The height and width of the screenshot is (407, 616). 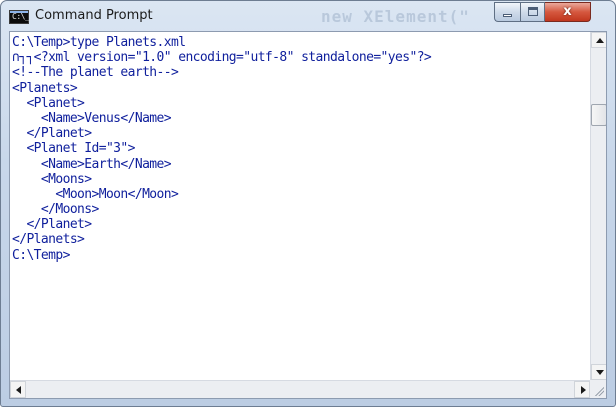 I want to click on maximize-button, so click(x=532, y=12).